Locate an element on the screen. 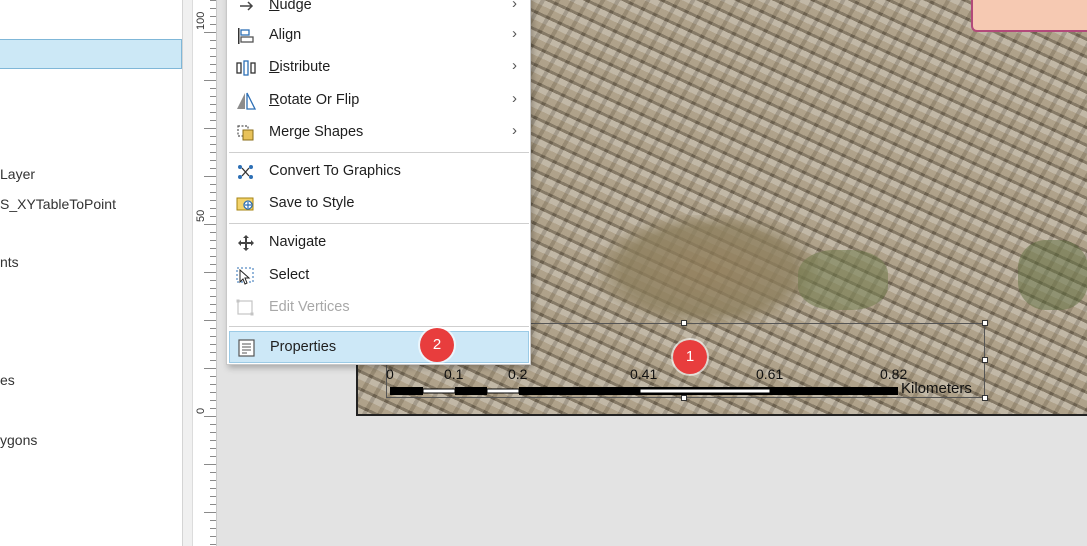 Image resolution: width=1087 pixels, height=546 pixels. vertical-ruler: 100 50 0 is located at coordinates (205, 273).